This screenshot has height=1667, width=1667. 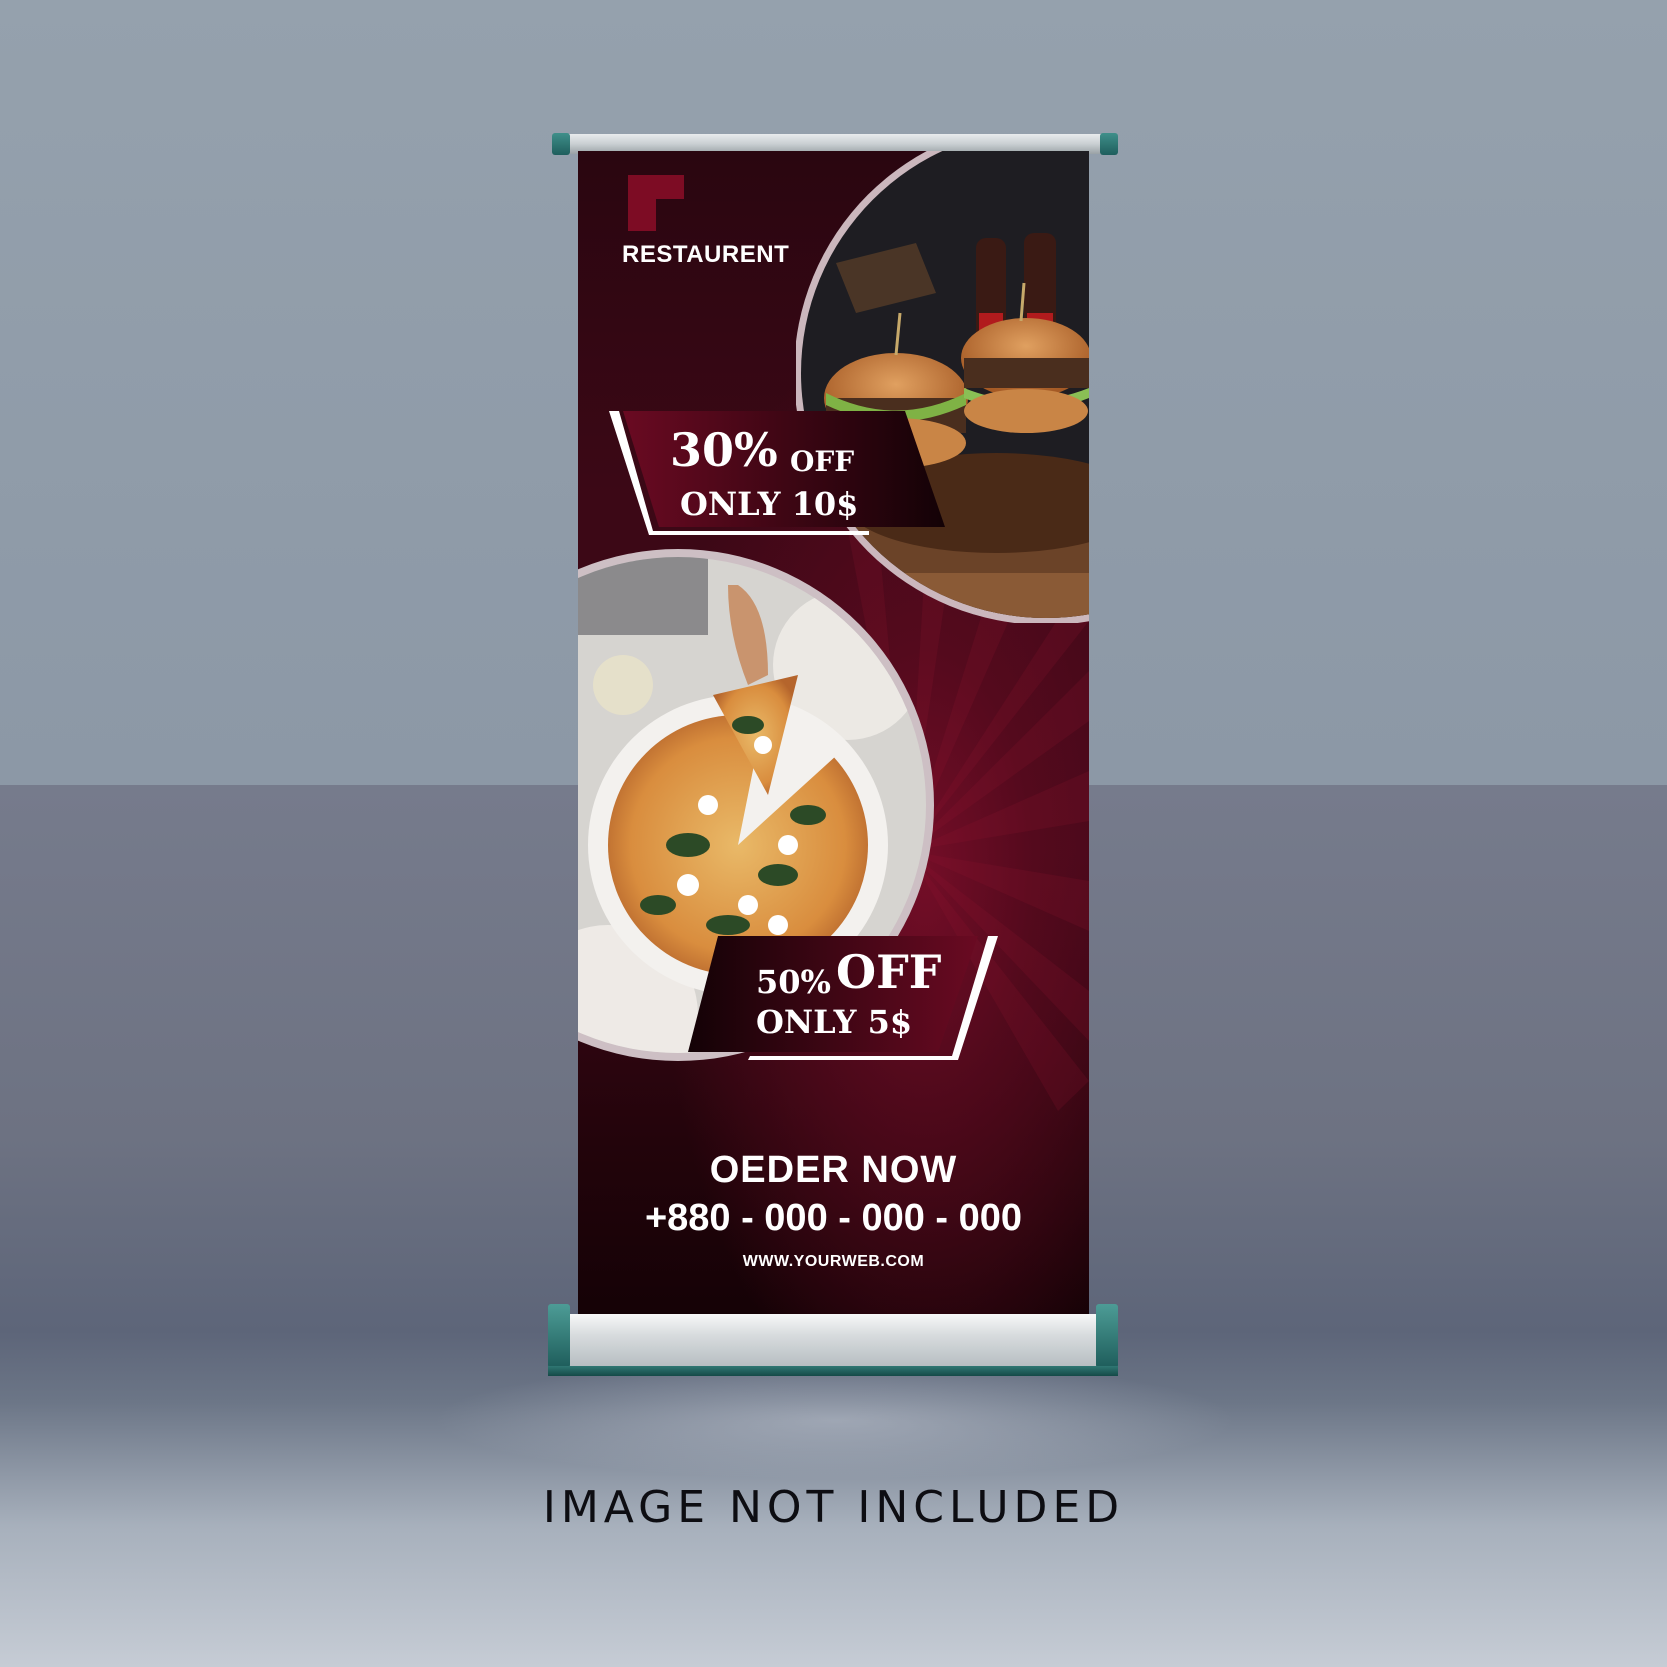 What do you see at coordinates (1109, 144) in the screenshot?
I see `stand-top-cap-right` at bounding box center [1109, 144].